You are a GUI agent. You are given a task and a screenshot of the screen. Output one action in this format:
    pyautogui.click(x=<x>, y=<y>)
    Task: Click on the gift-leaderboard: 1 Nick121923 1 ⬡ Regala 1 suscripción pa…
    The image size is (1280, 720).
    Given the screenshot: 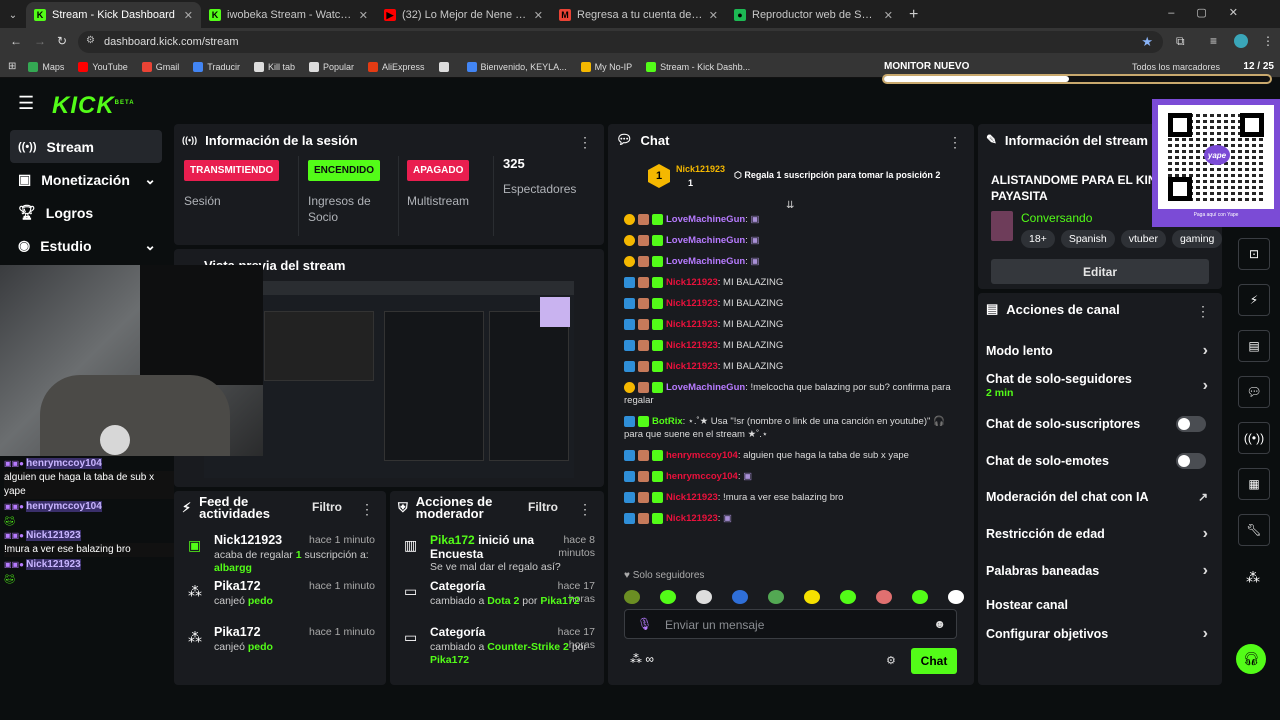 What is the action you would take?
    pyautogui.click(x=798, y=179)
    